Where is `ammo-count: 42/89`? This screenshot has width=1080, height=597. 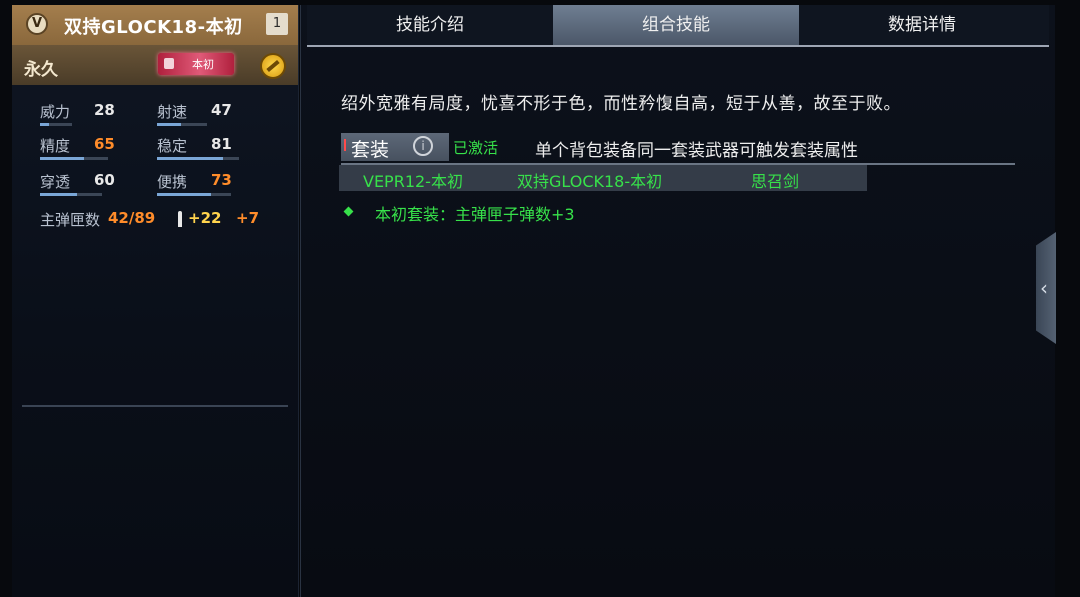
ammo-count: 42/89 is located at coordinates (132, 218).